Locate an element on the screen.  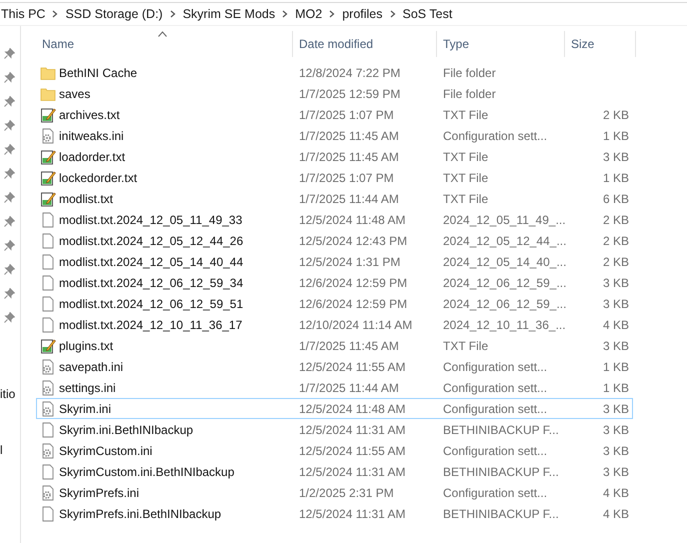
date-cell-text: 12/6/2024 12:59 PM is located at coordinates (353, 283).